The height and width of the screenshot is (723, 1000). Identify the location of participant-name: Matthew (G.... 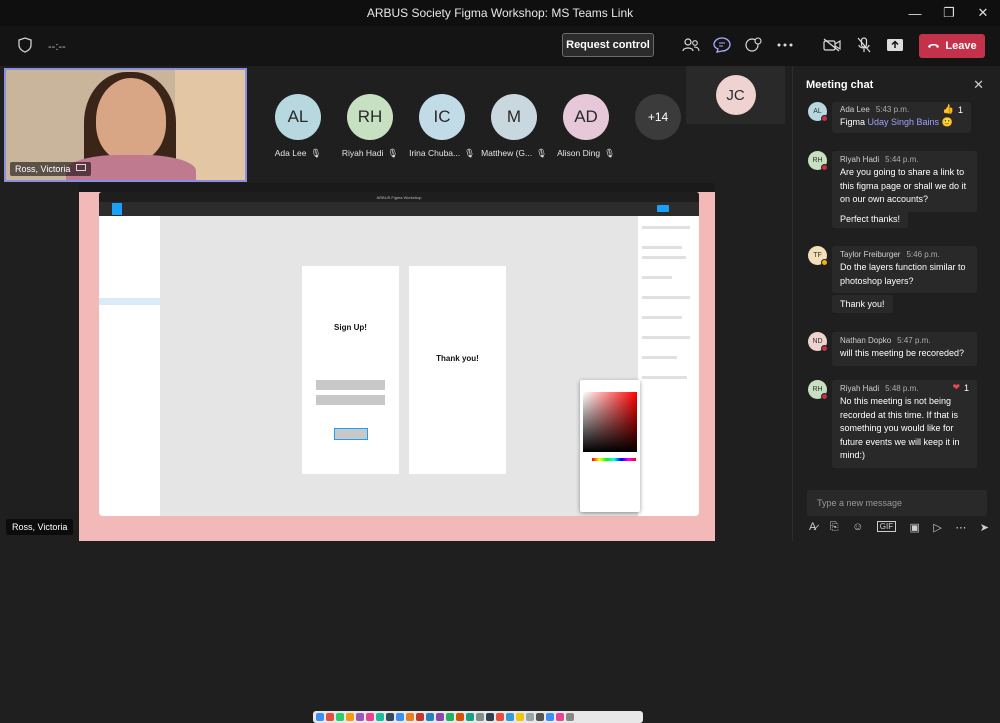
(507, 153).